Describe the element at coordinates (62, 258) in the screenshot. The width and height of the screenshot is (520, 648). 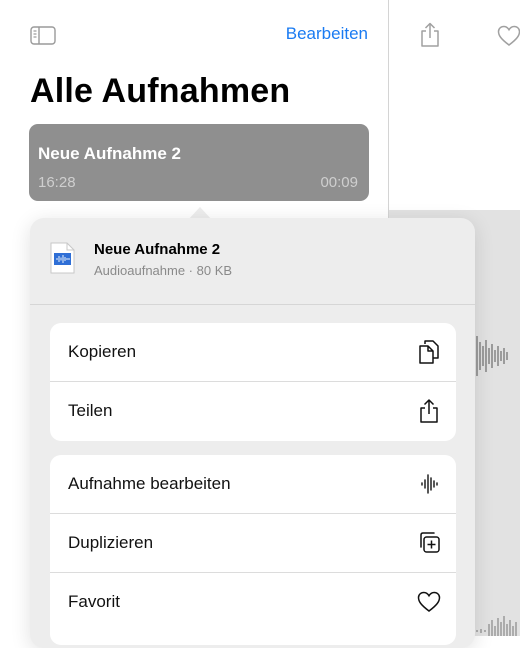
I see `audio-file-icon` at that location.